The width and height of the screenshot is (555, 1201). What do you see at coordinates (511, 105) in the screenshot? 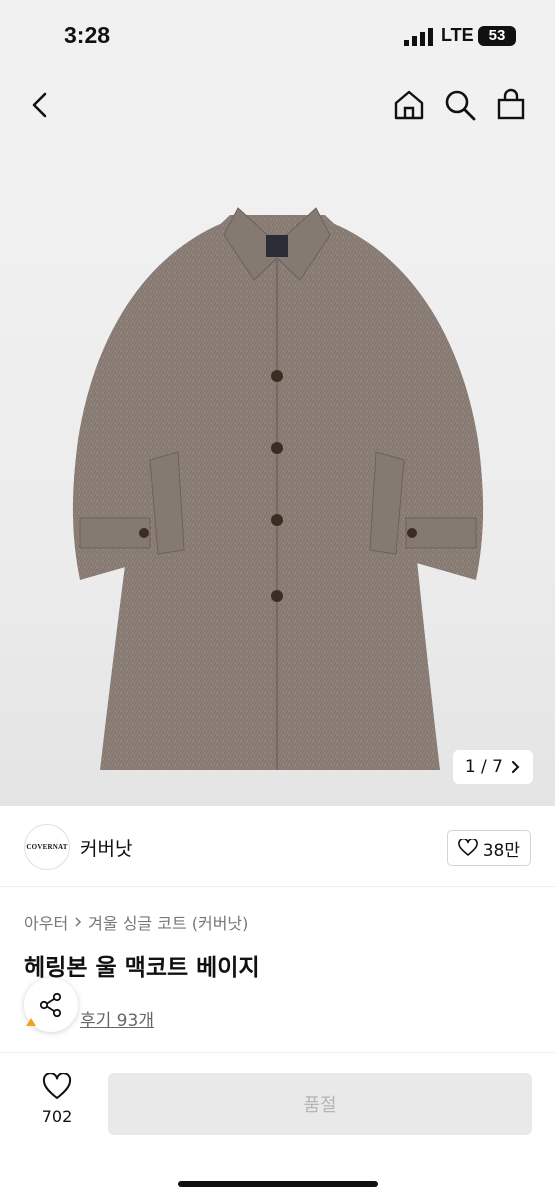
I see `shopping-bag-icon` at bounding box center [511, 105].